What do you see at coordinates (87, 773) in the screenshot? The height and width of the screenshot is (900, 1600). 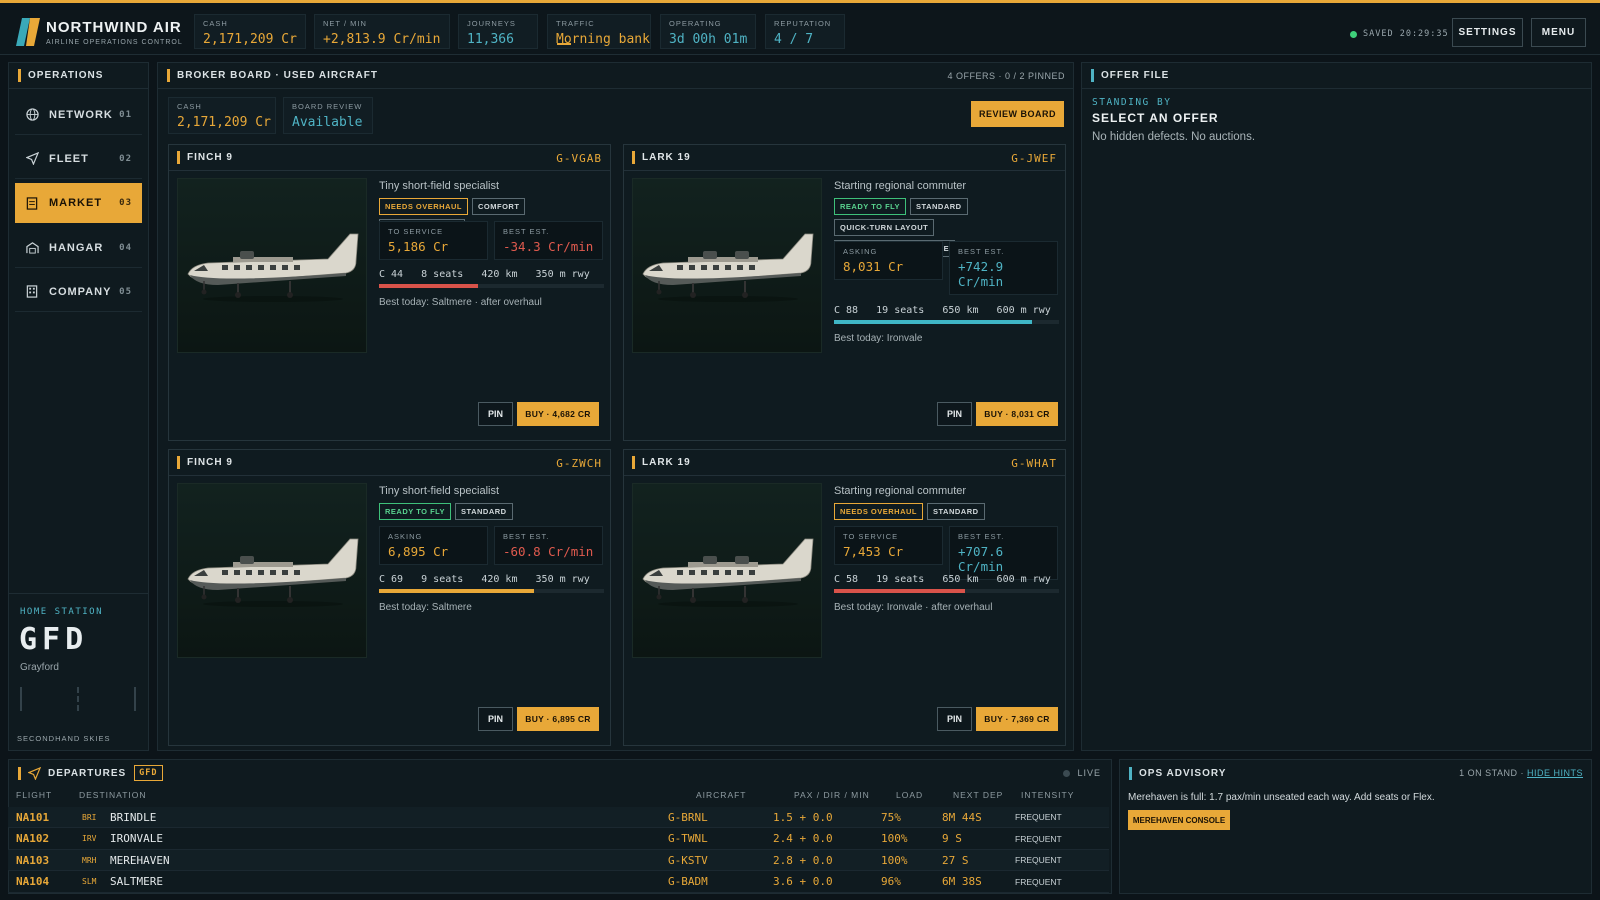 I see `departures-title: DEPARTURES` at bounding box center [87, 773].